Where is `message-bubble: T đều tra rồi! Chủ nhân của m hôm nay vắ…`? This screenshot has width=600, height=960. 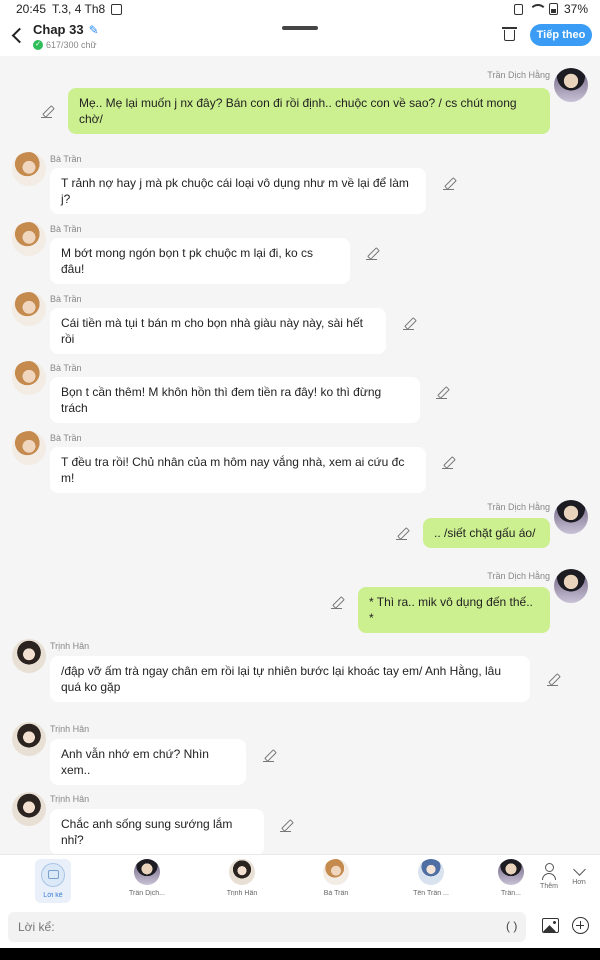
message-bubble: T đều tra rồi! Chủ nhân của m hôm nay vắ… is located at coordinates (238, 470).